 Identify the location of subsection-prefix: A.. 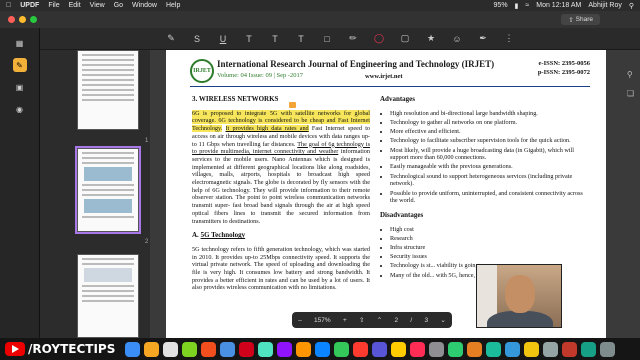
(195, 235).